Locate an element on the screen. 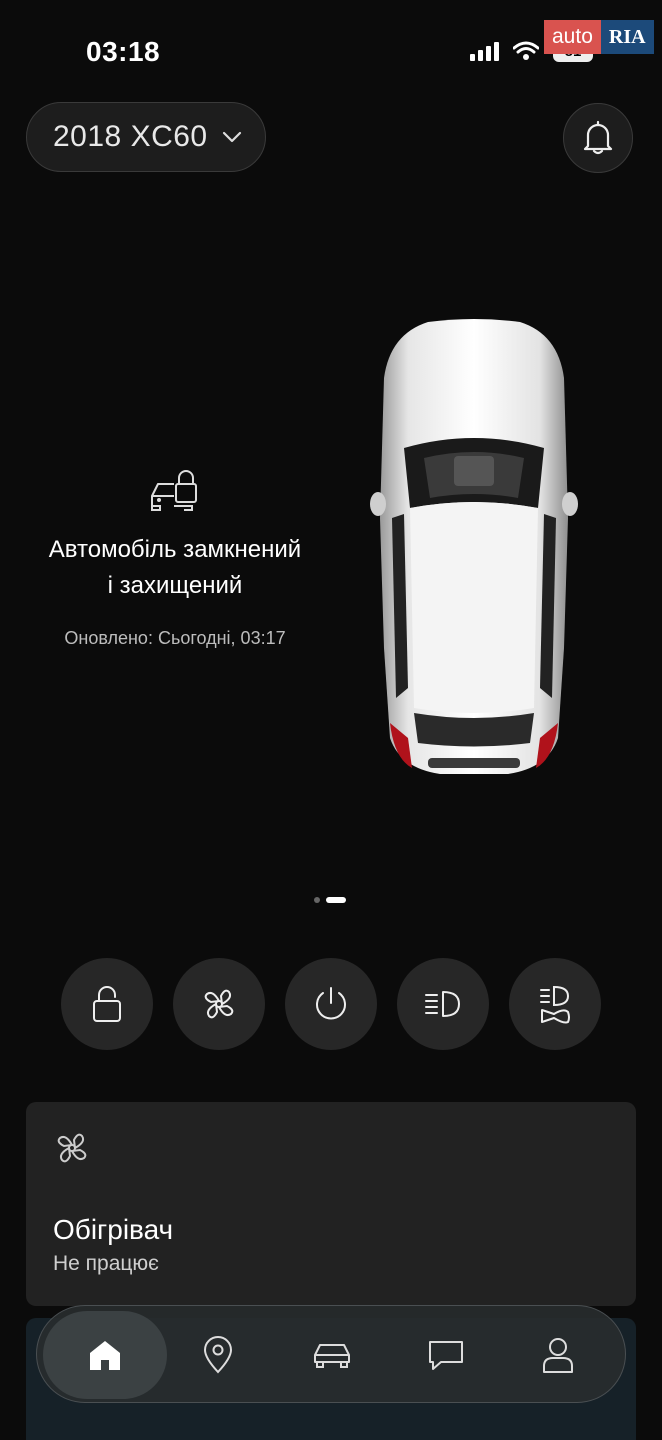 The width and height of the screenshot is (662, 1440). chat-icon is located at coordinates (446, 1355).